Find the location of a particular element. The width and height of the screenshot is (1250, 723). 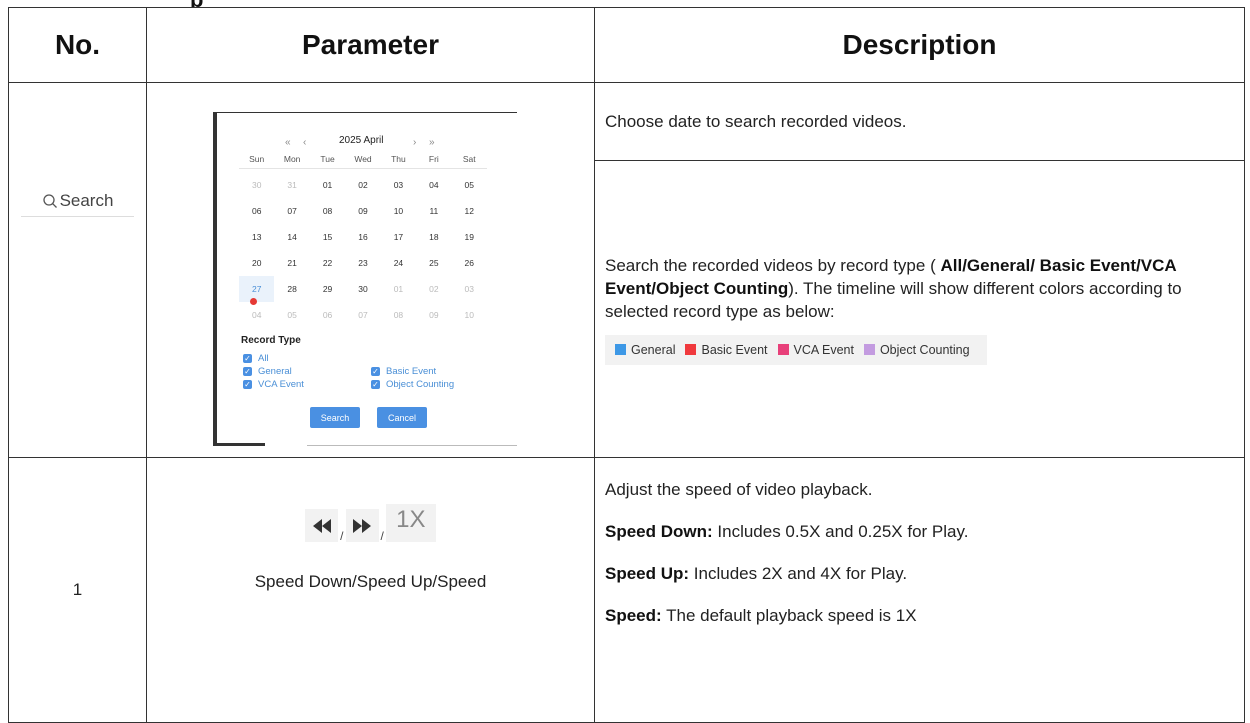

speed-desc-intro: Adjust the speed of video playback. is located at coordinates (739, 489).